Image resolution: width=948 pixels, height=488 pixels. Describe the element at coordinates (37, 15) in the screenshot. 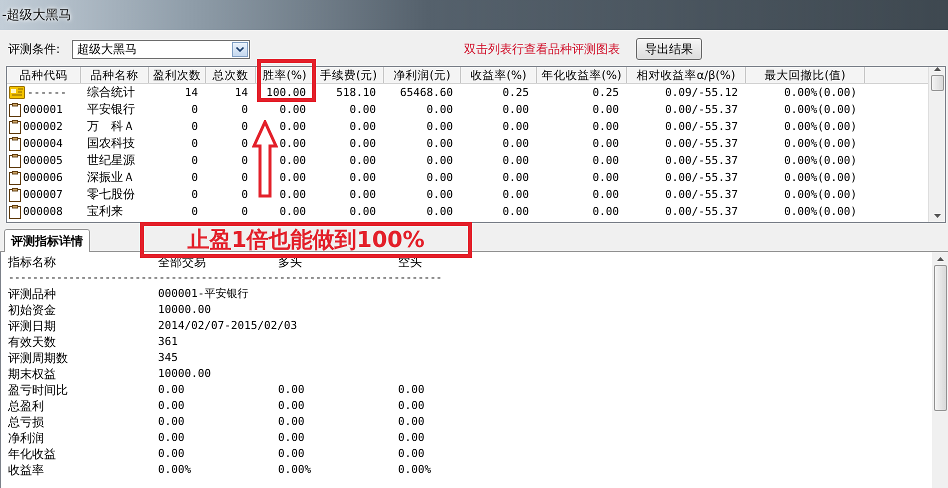

I see `window-title: -超级大黑马` at that location.